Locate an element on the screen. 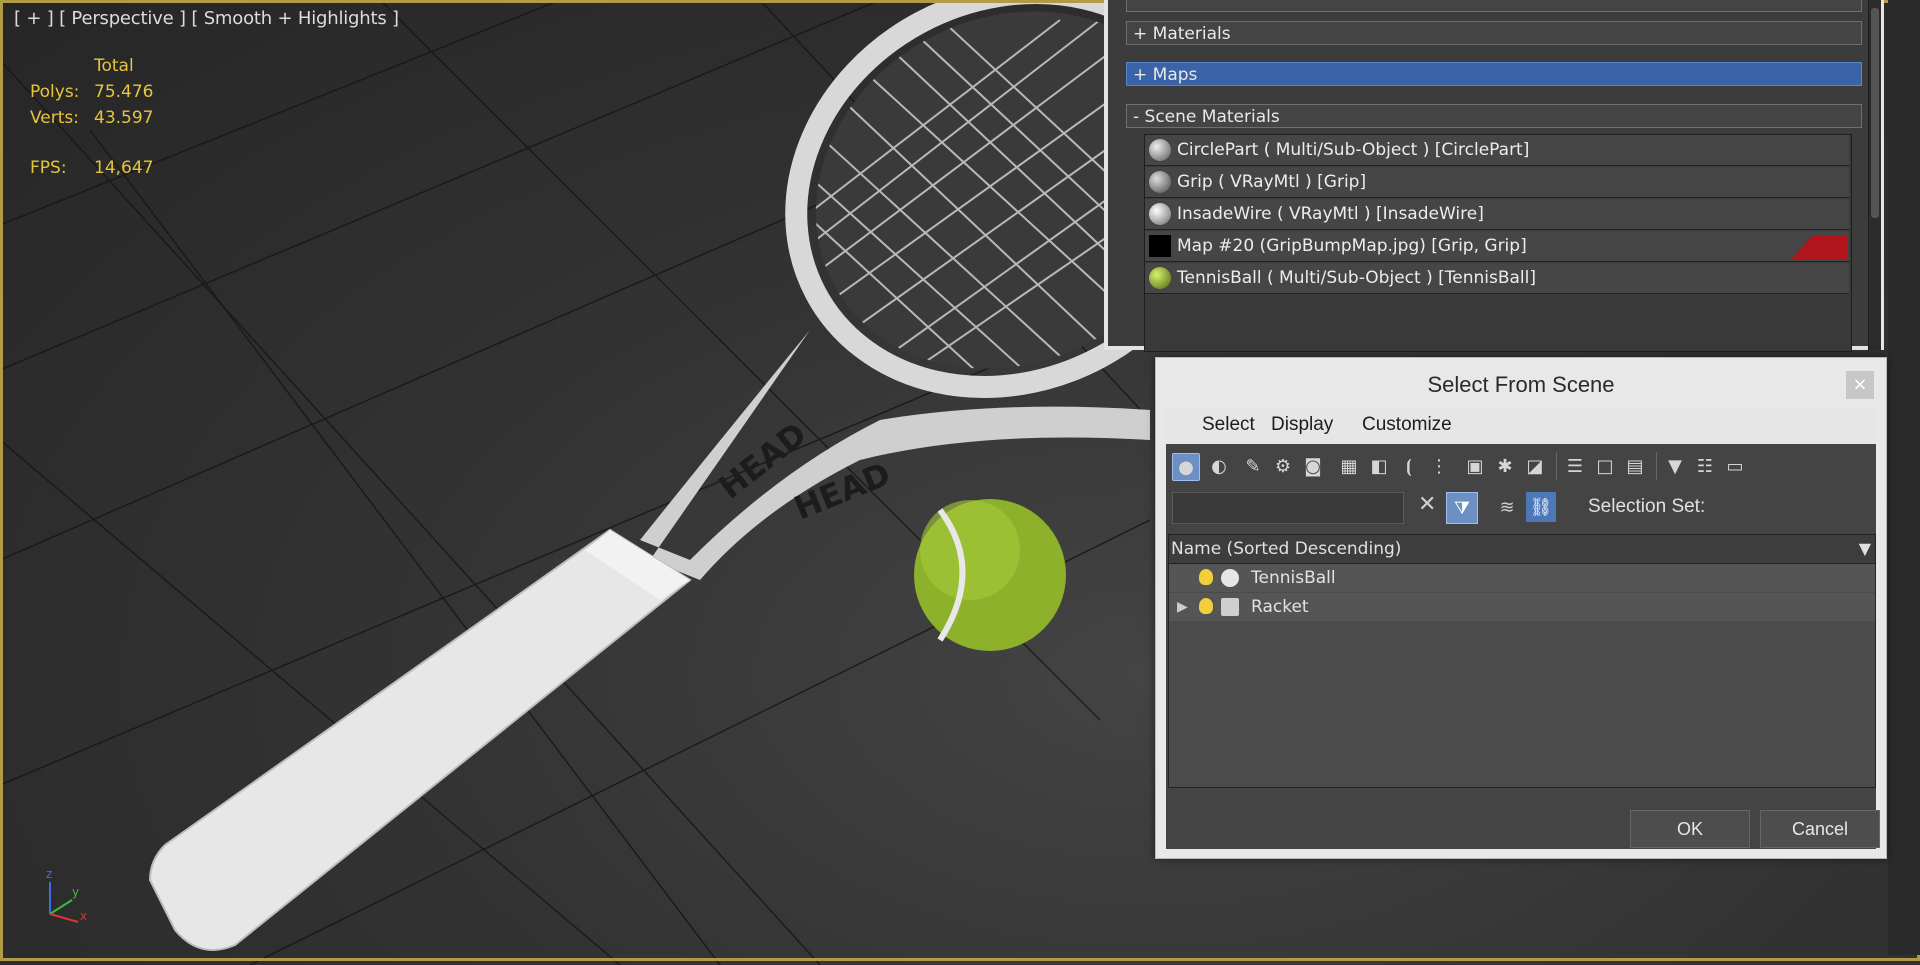 The width and height of the screenshot is (1920, 965). groups-filter-icon: ◧ is located at coordinates (1379, 466).